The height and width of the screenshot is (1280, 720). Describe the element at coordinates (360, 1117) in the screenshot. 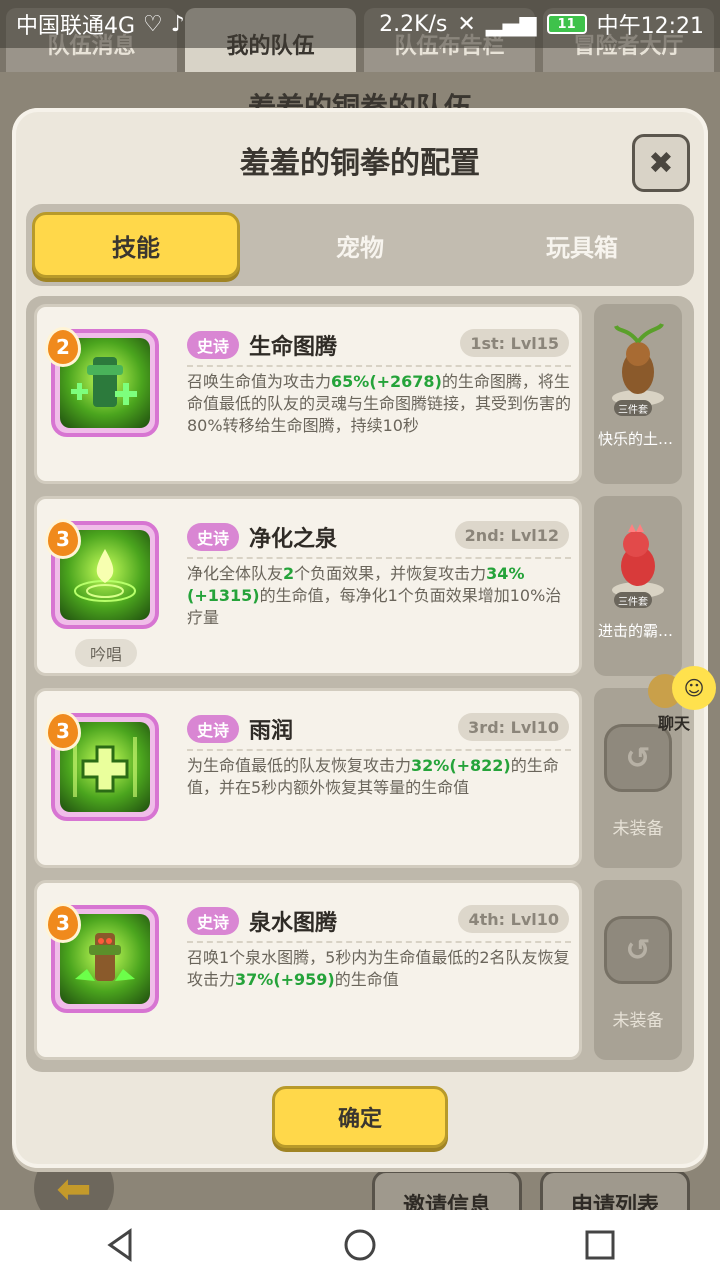

I see `confirm-button: 确定` at that location.